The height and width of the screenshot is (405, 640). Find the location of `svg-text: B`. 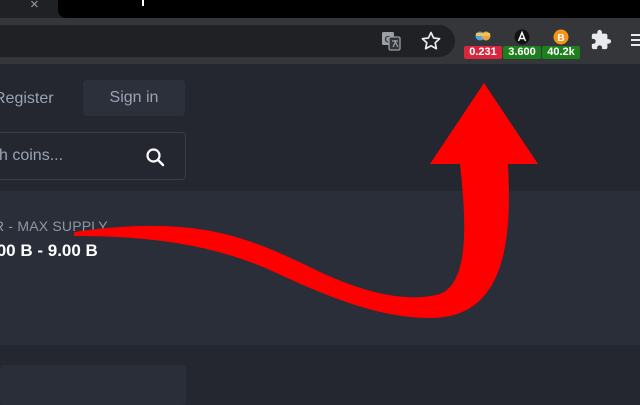

svg-text: B is located at coordinates (560, 38).